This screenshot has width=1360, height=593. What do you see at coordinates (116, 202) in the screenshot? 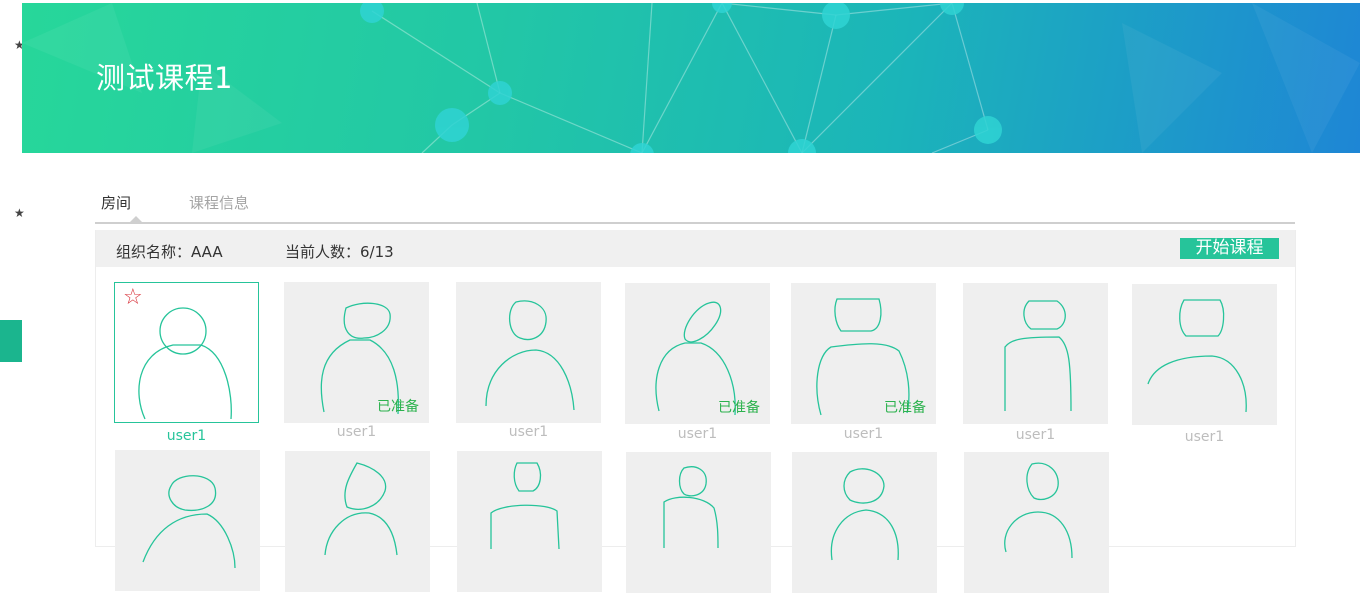
I see `tab-room: 房间` at bounding box center [116, 202].